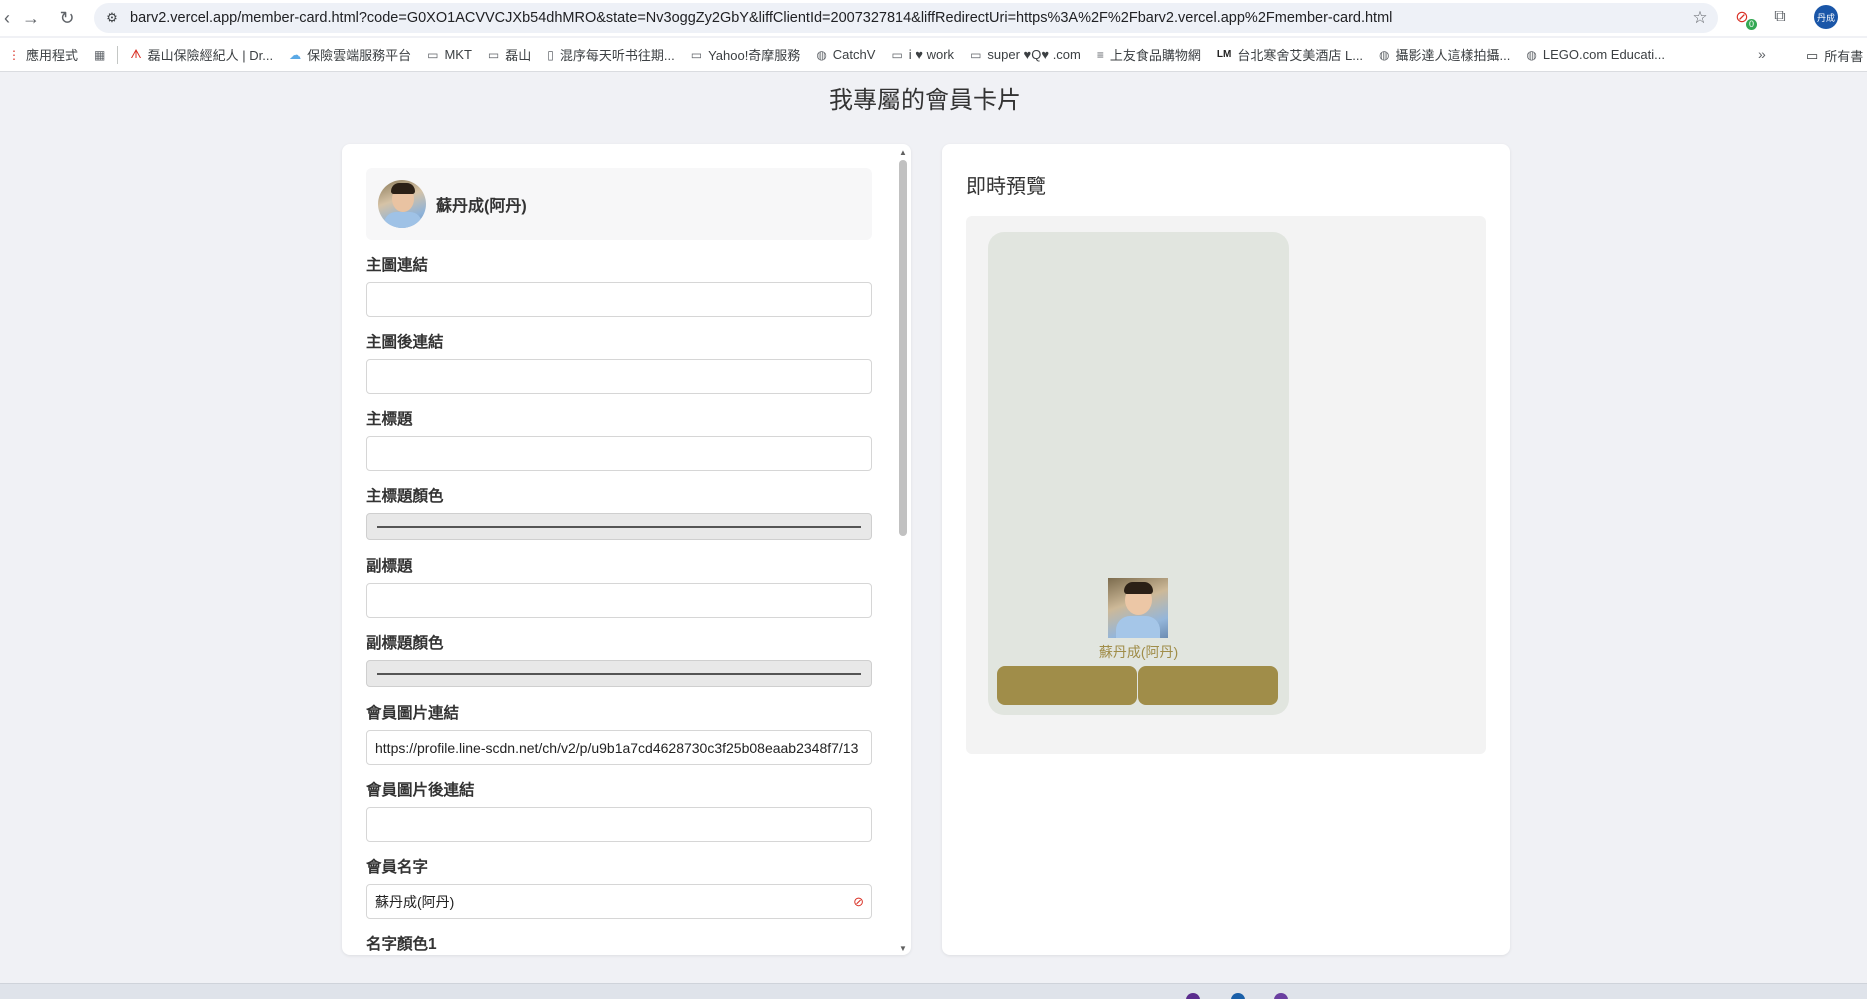  I want to click on card-member-name: 蘇丹成(阿丹), so click(1138, 652).